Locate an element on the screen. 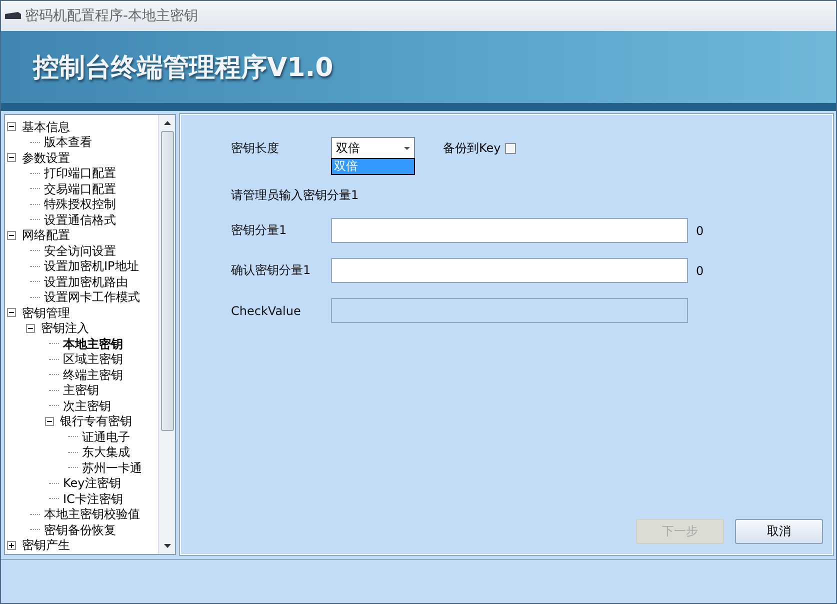 The width and height of the screenshot is (837, 604). tree-item: Key注密钥 is located at coordinates (92, 483).